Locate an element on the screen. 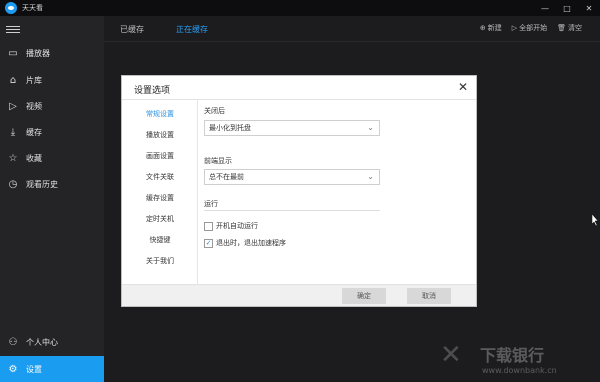 Image resolution: width=600 pixels, height=382 pixels. settings-nav-cache: 缓存设置 is located at coordinates (160, 198).